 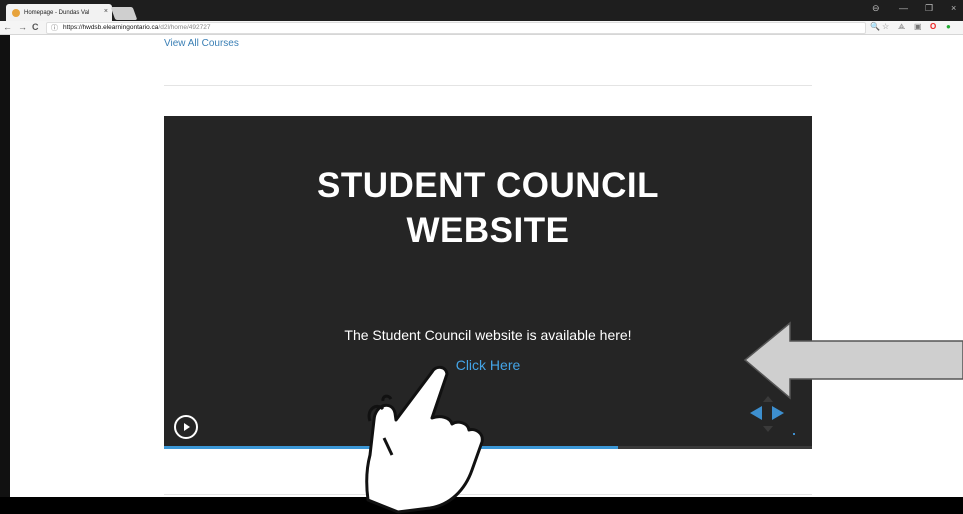 What do you see at coordinates (106, 11) in the screenshot?
I see `tab-close-button: ×` at bounding box center [106, 11].